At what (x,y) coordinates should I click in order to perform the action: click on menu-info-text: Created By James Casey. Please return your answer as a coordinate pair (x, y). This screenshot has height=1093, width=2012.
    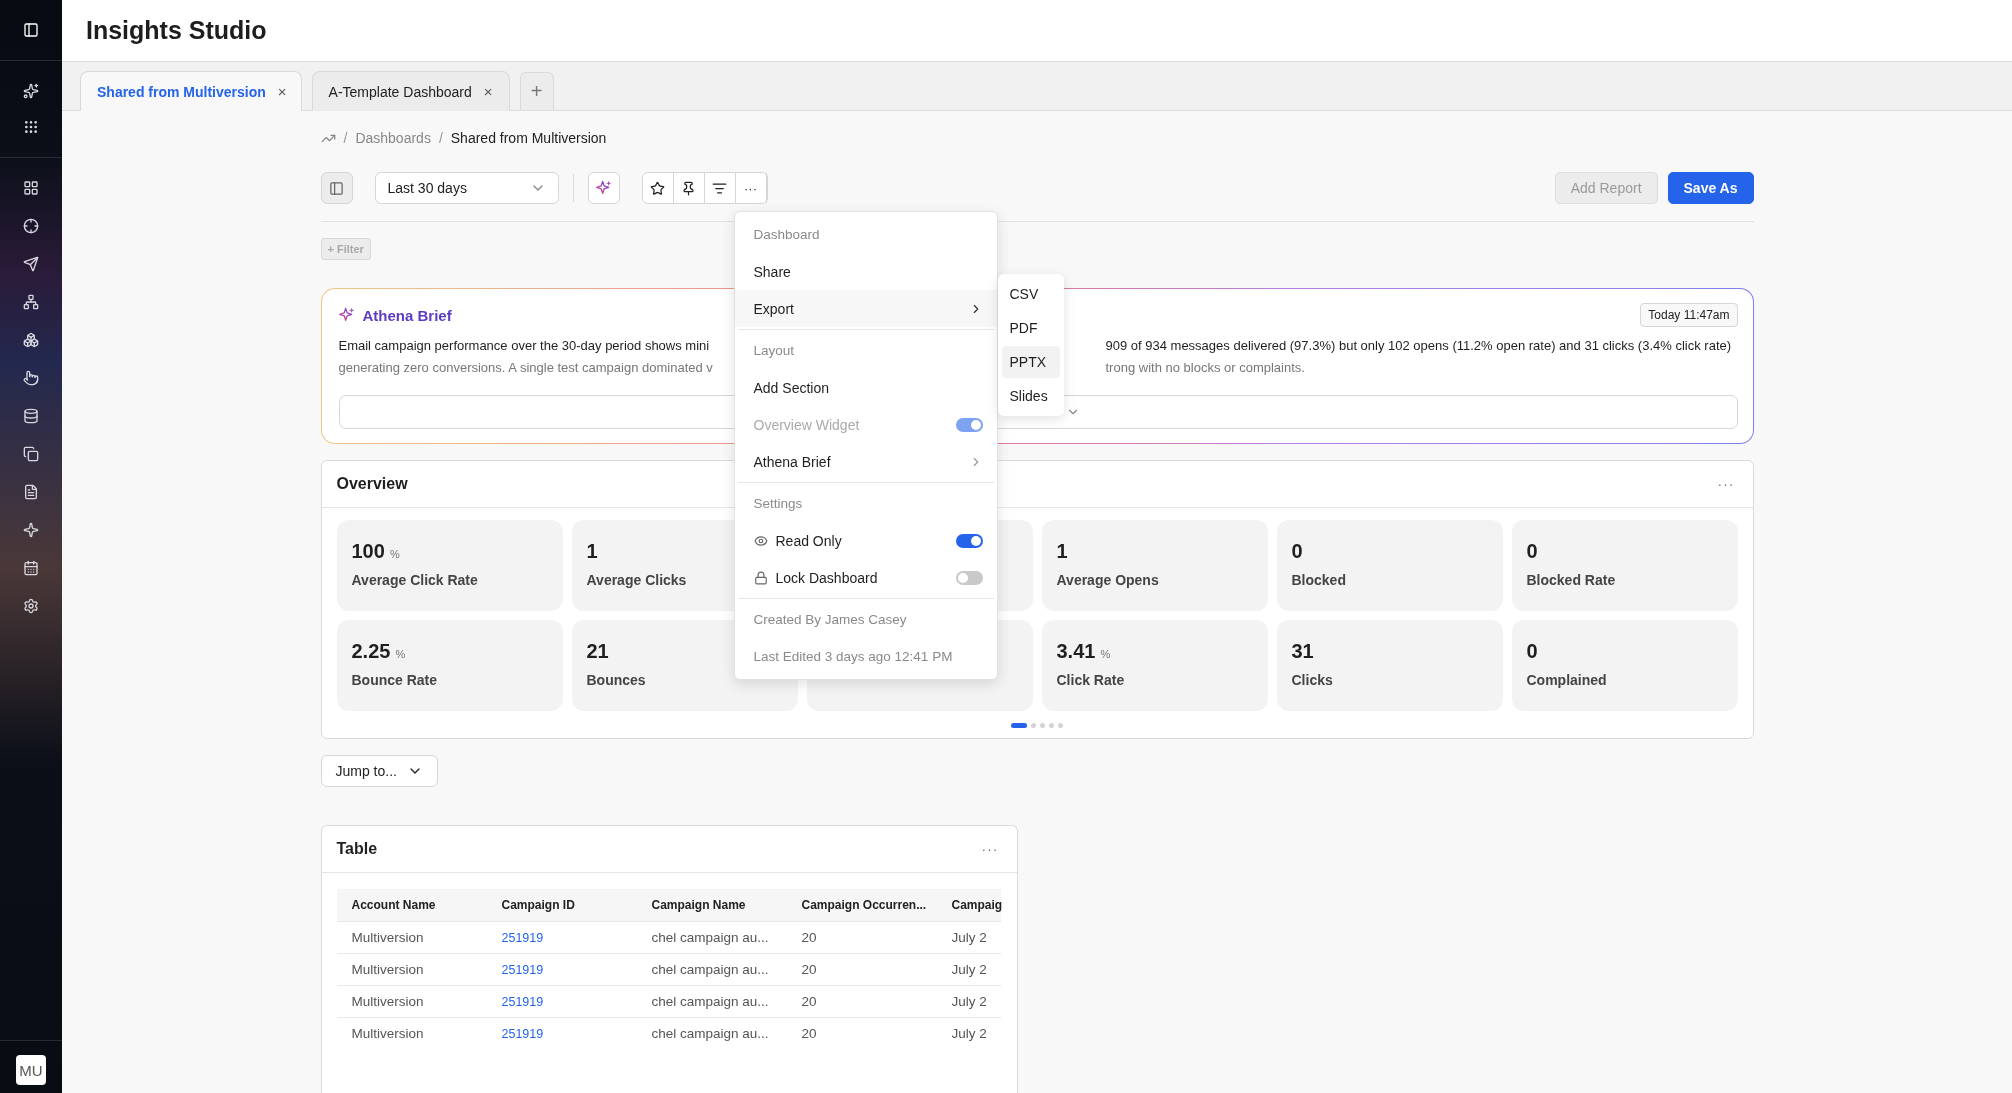
    Looking at the image, I should click on (830, 620).